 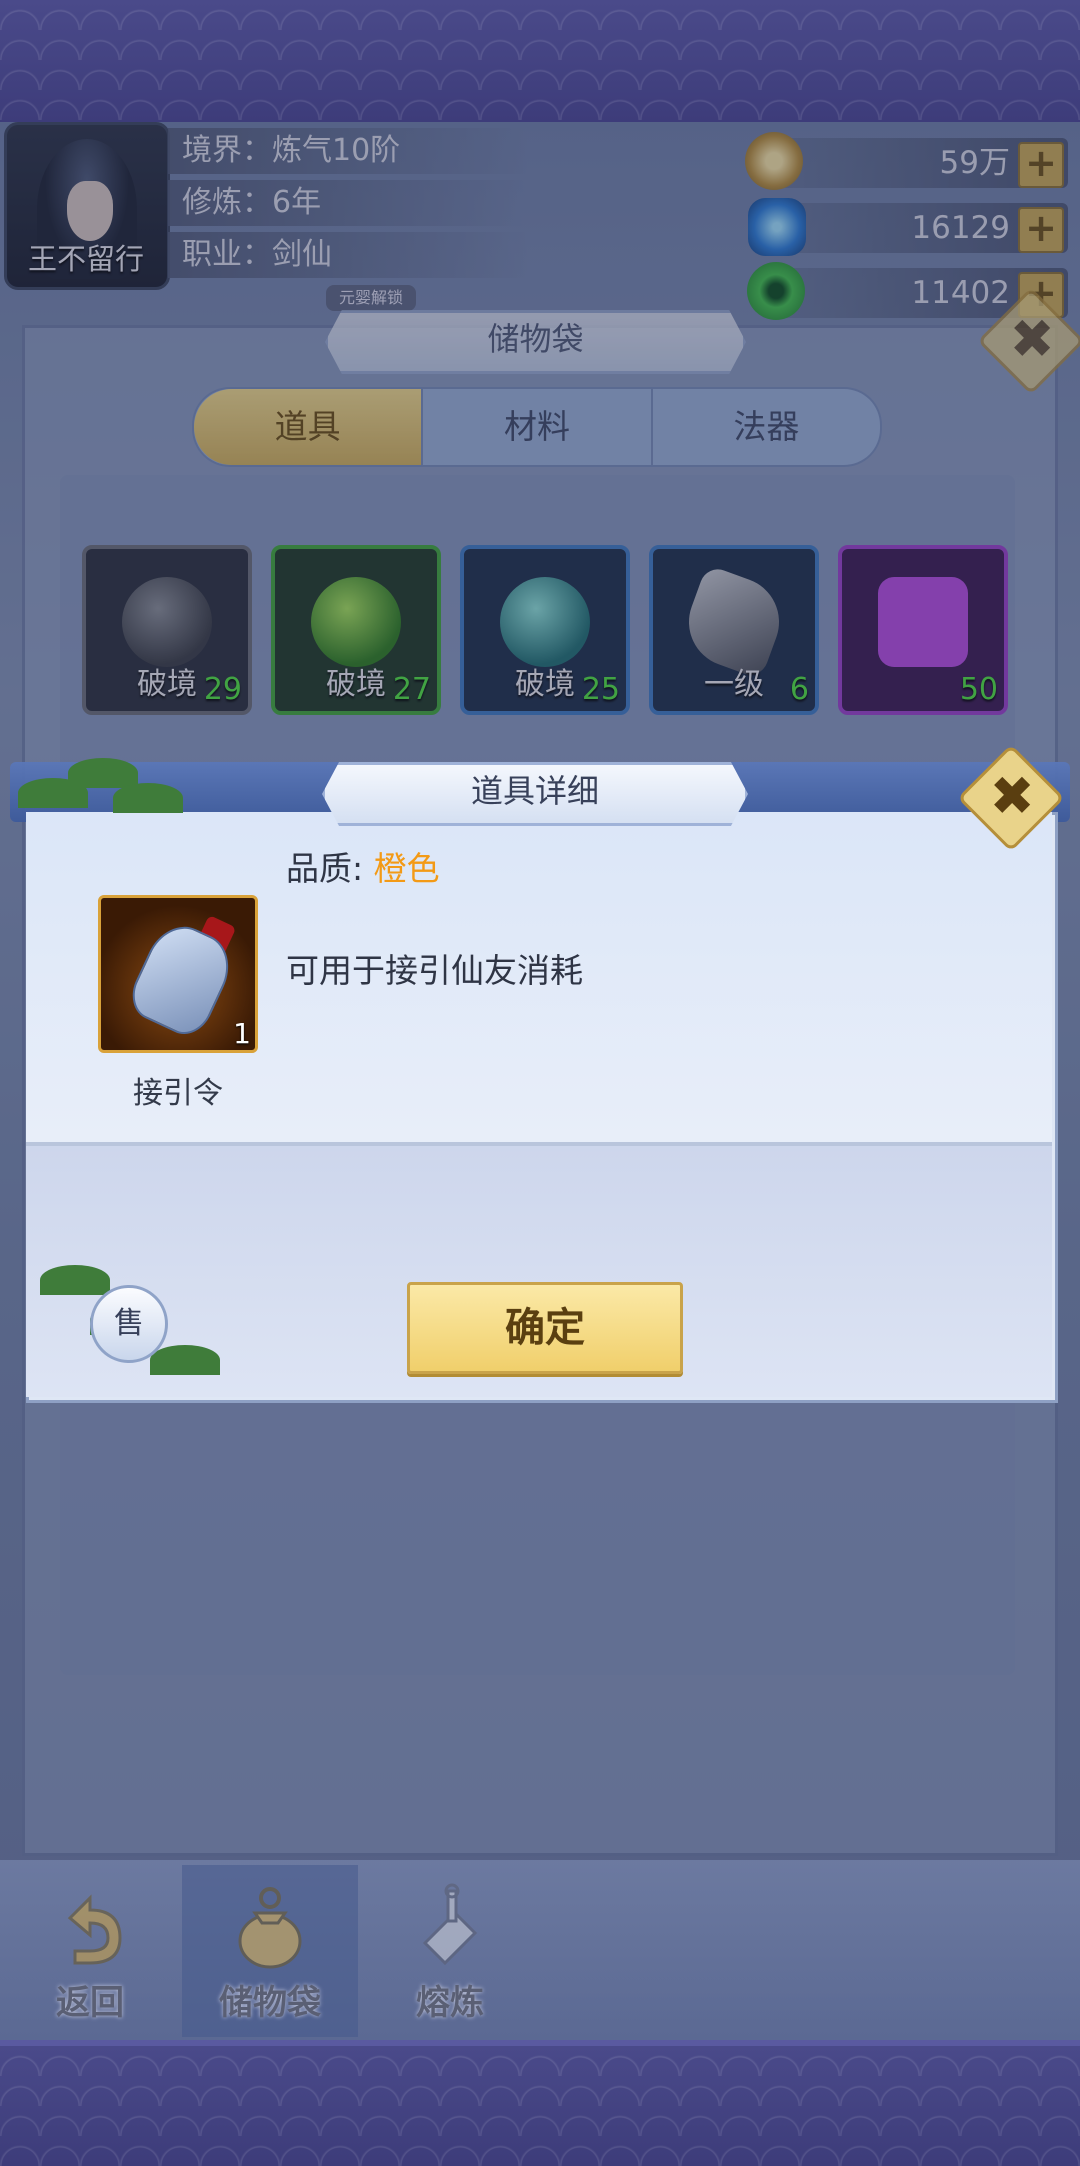 I want to click on item-count: 1, so click(x=242, y=1033).